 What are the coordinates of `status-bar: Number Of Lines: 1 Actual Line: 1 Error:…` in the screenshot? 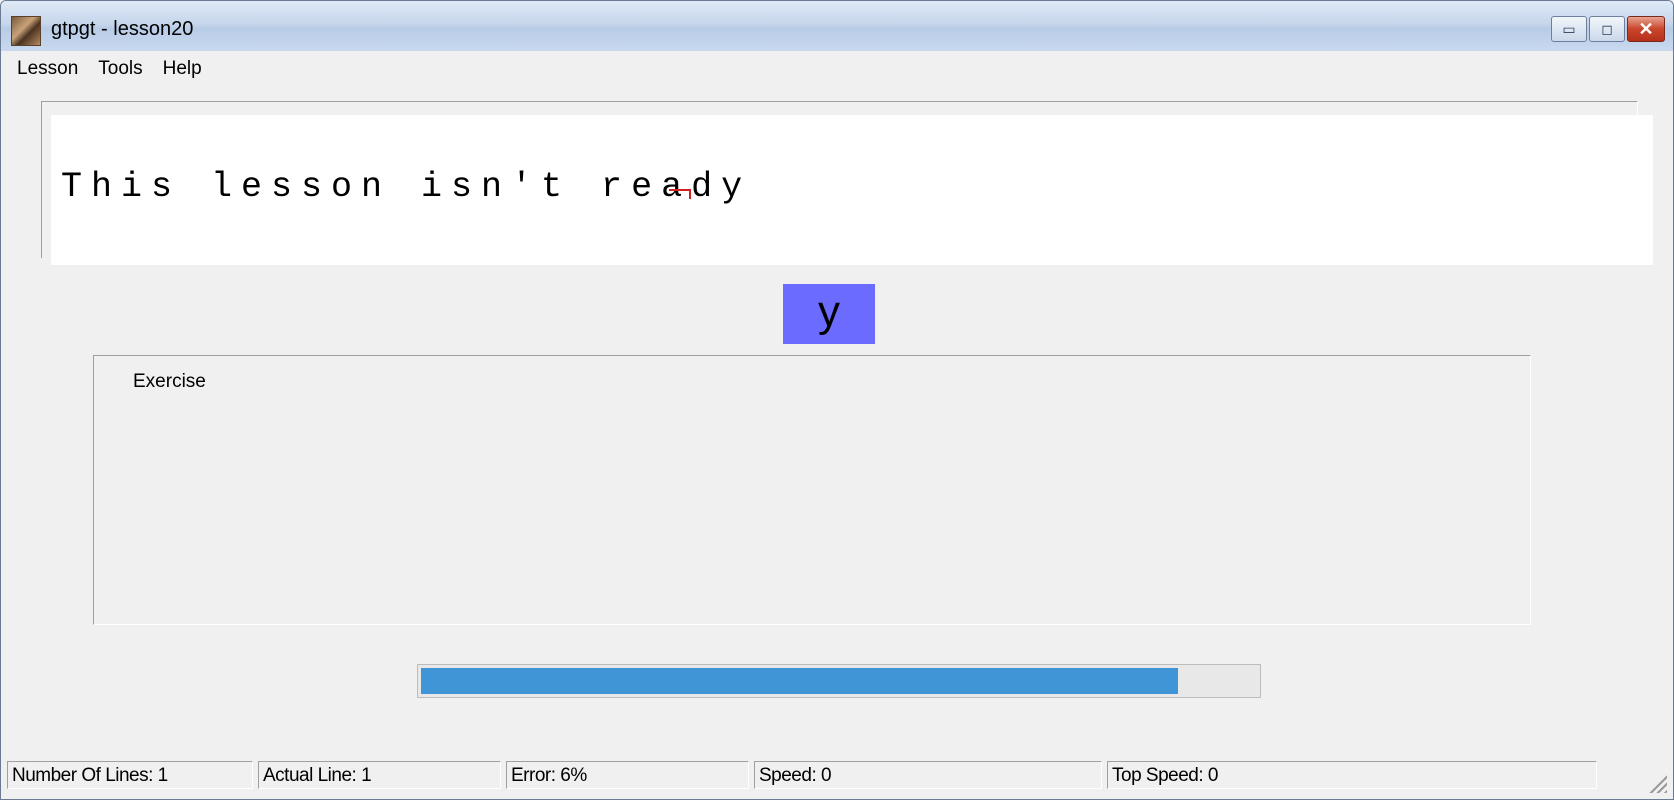 It's located at (838, 777).